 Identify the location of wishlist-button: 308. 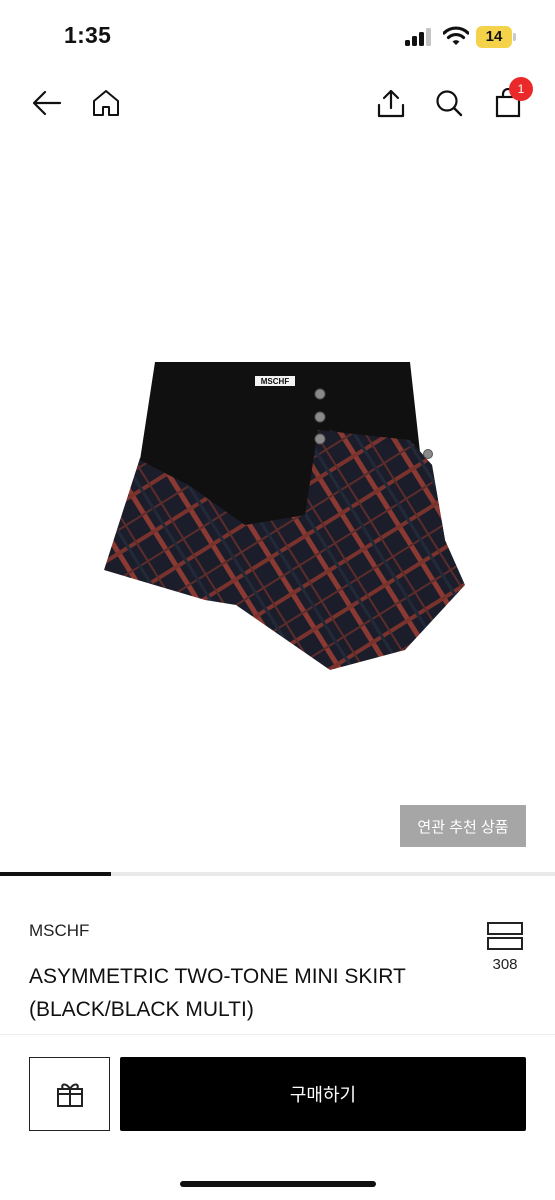
(505, 947).